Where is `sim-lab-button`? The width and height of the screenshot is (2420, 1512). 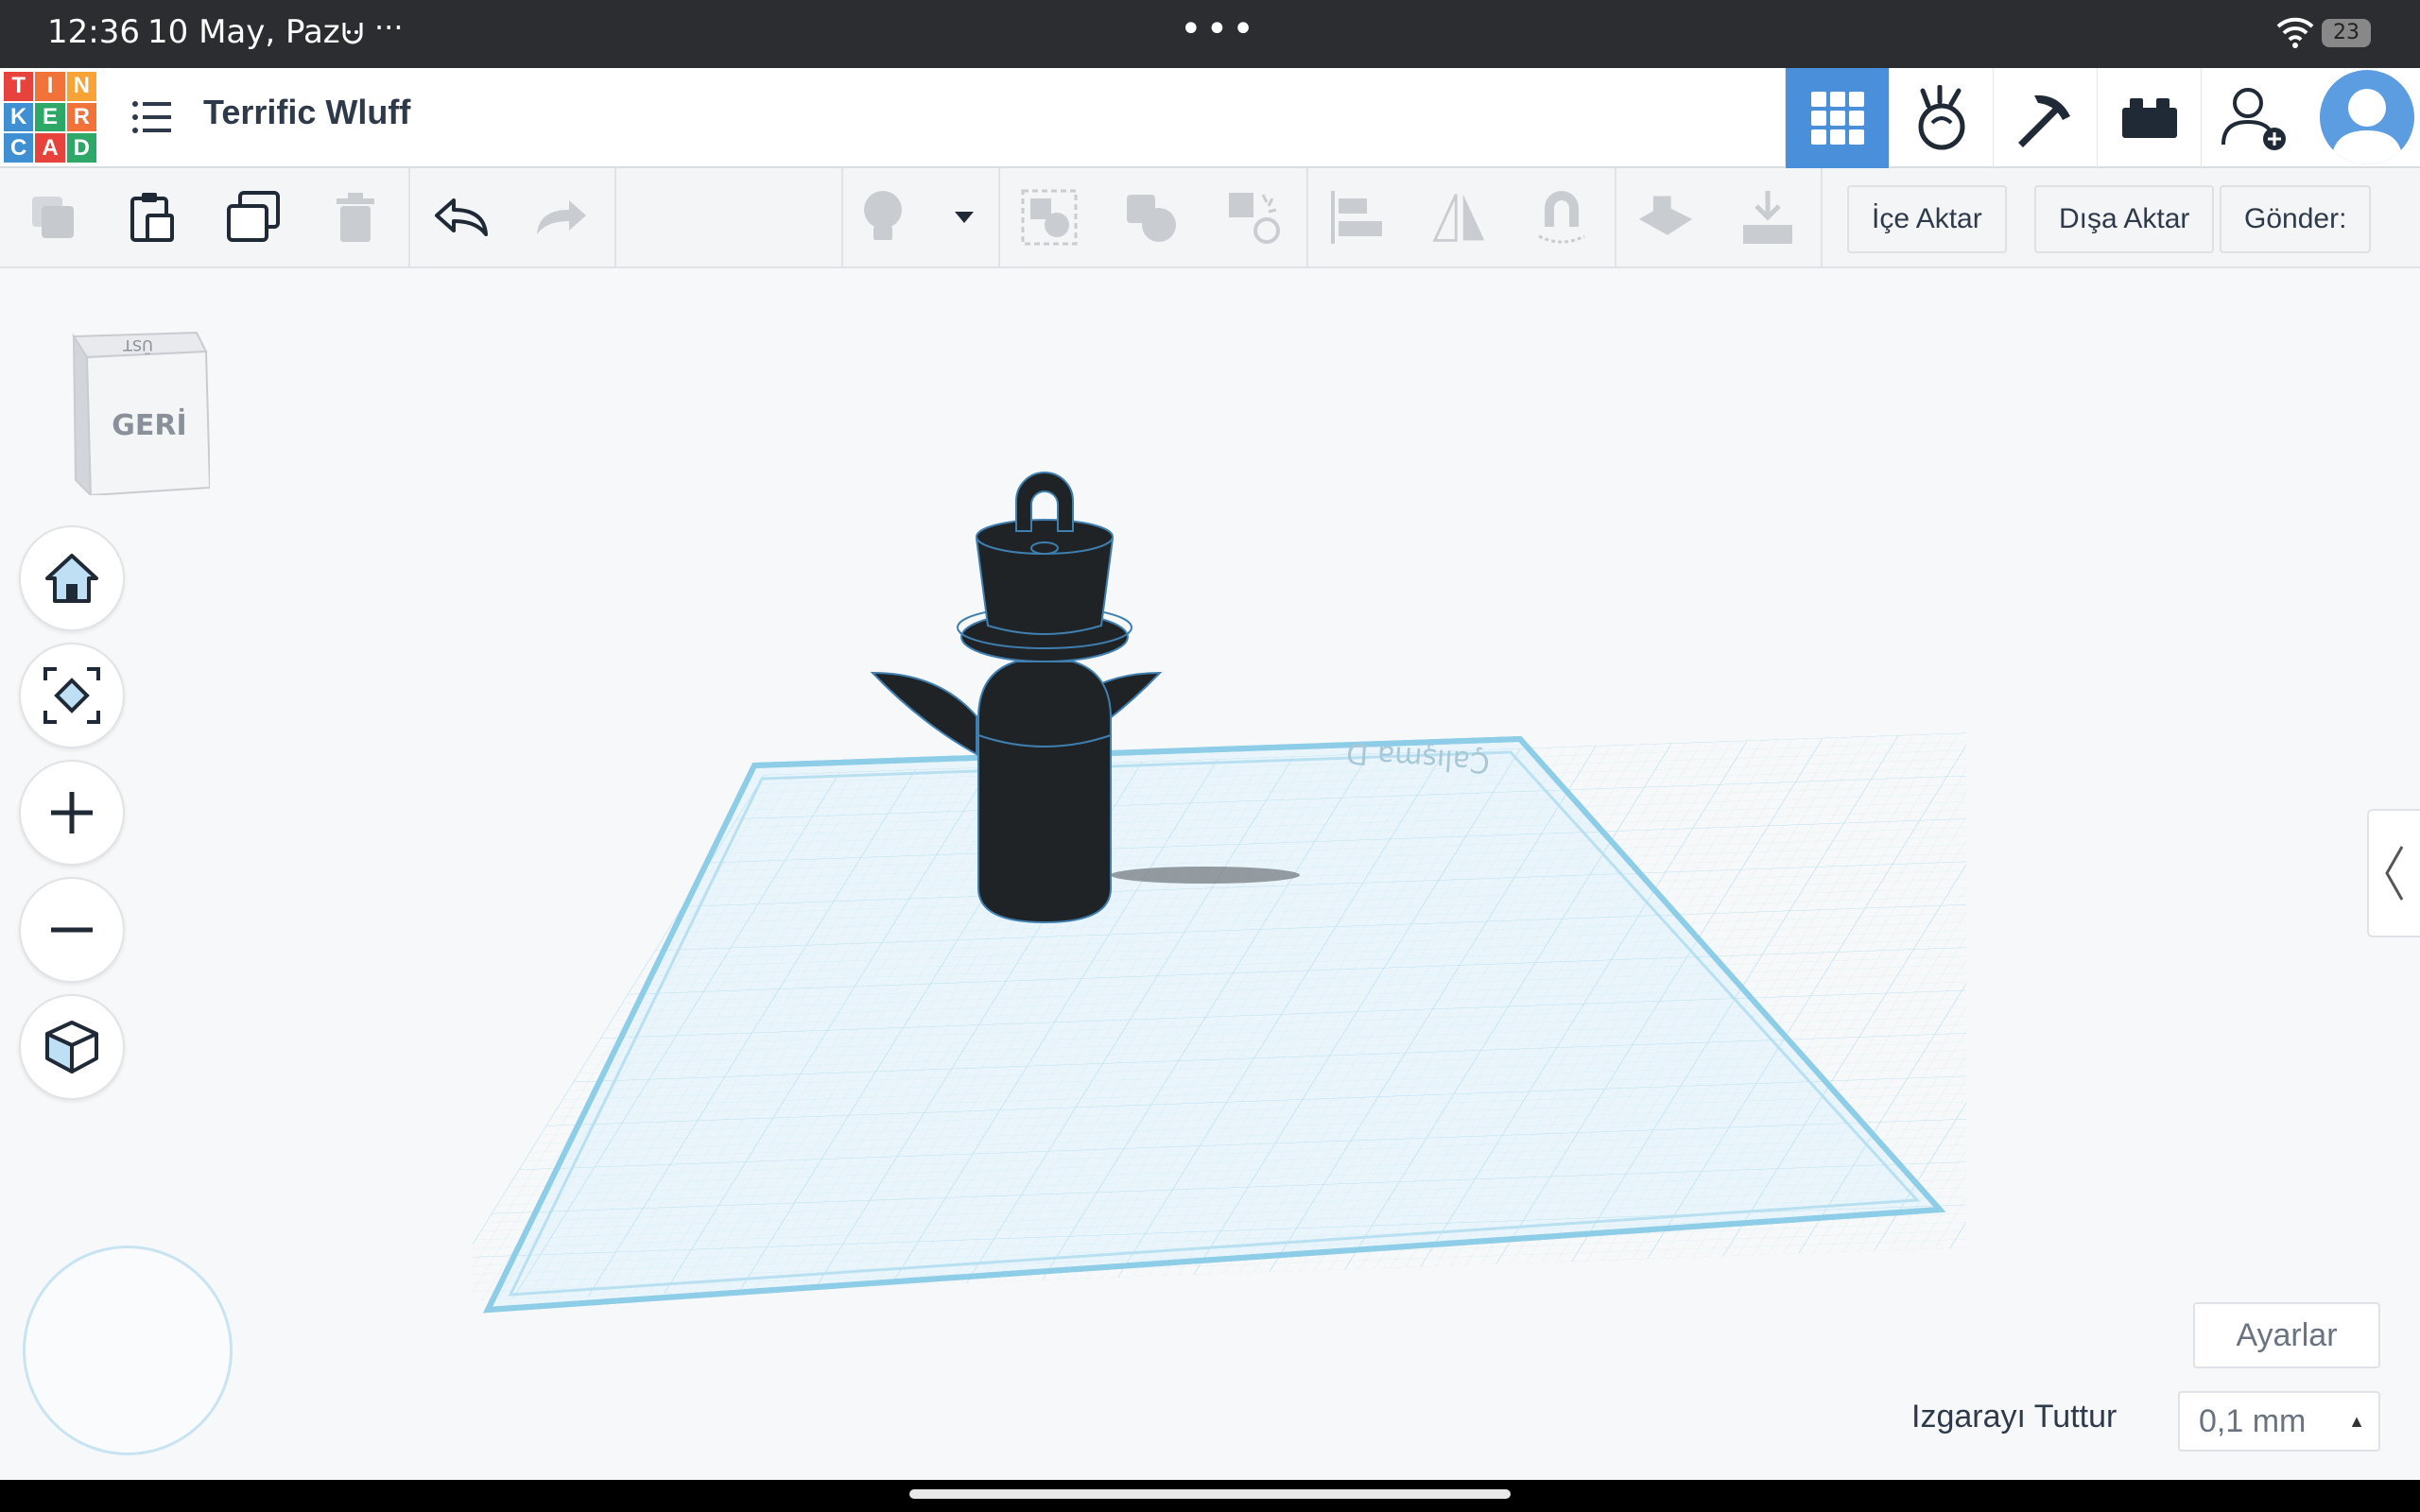 sim-lab-button is located at coordinates (1941, 118).